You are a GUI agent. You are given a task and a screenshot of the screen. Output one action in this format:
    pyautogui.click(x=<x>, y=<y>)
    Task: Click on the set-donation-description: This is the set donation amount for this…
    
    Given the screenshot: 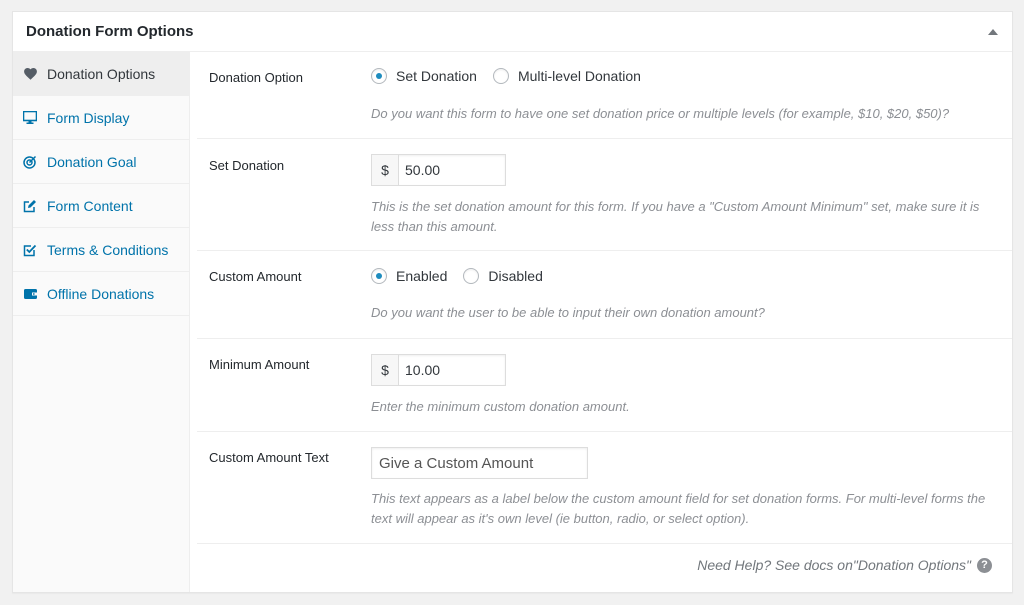 What is the action you would take?
    pyautogui.click(x=675, y=216)
    